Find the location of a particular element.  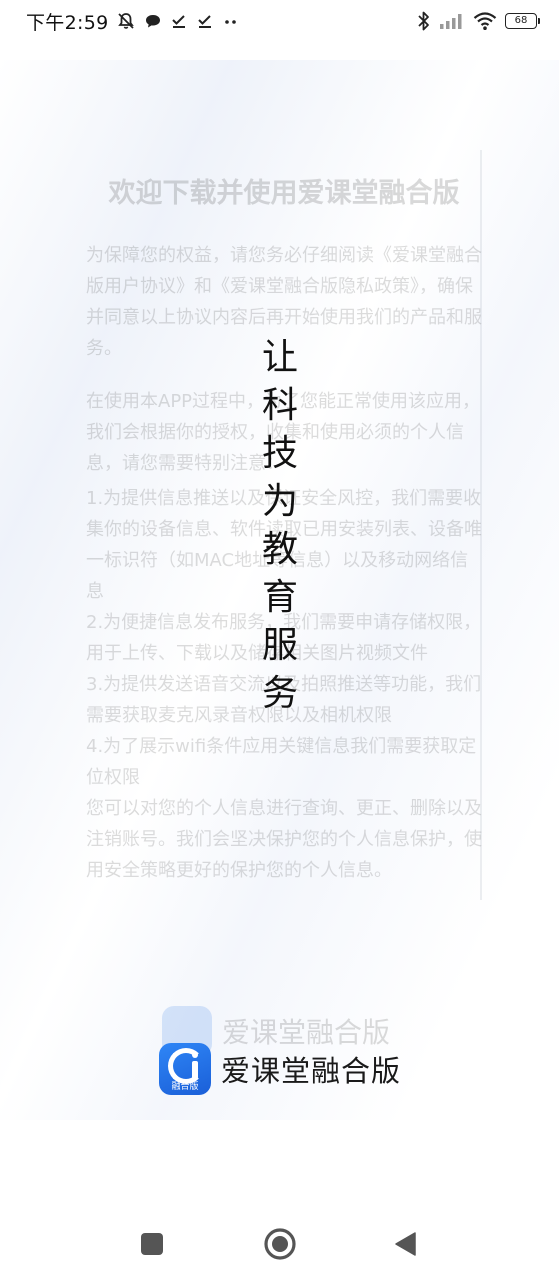

slogan-char: 技 is located at coordinates (279, 453).